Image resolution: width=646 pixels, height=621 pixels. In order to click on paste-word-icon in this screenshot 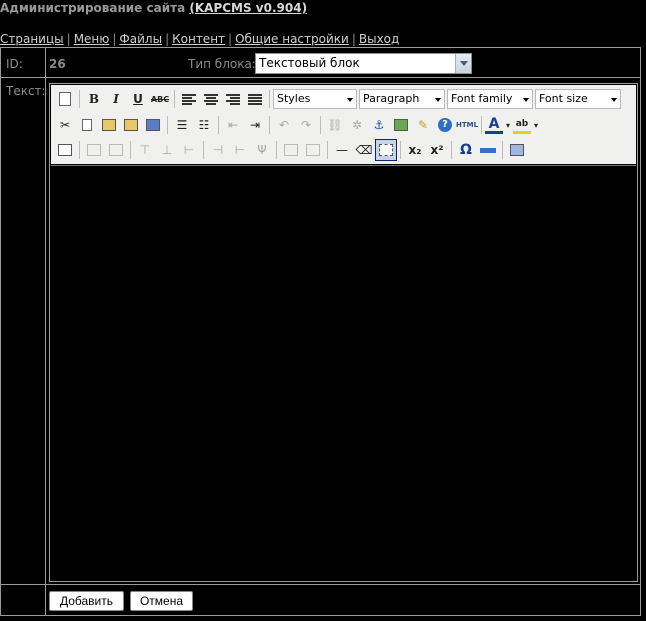, I will do `click(153, 125)`.